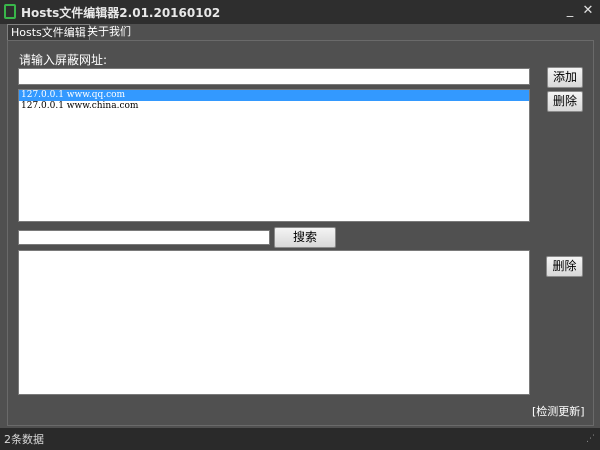 The width and height of the screenshot is (600, 450). What do you see at coordinates (300, 12) in the screenshot?
I see `title-bar: Hosts文件编辑器2.01.20160102 _ ✕` at bounding box center [300, 12].